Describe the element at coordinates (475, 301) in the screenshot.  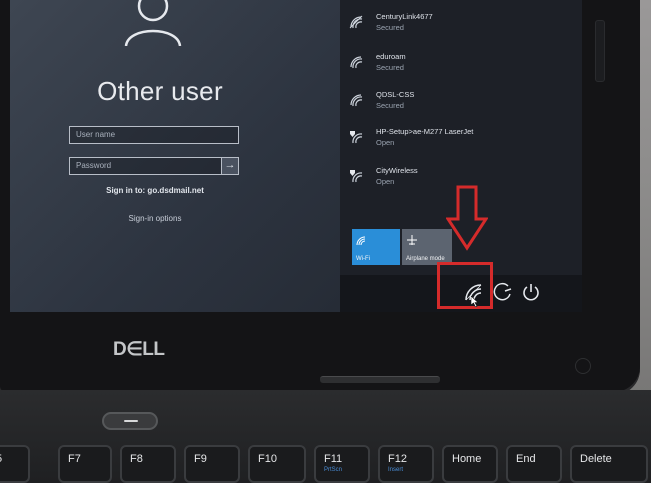
I see `mouse-cursor-icon` at that location.